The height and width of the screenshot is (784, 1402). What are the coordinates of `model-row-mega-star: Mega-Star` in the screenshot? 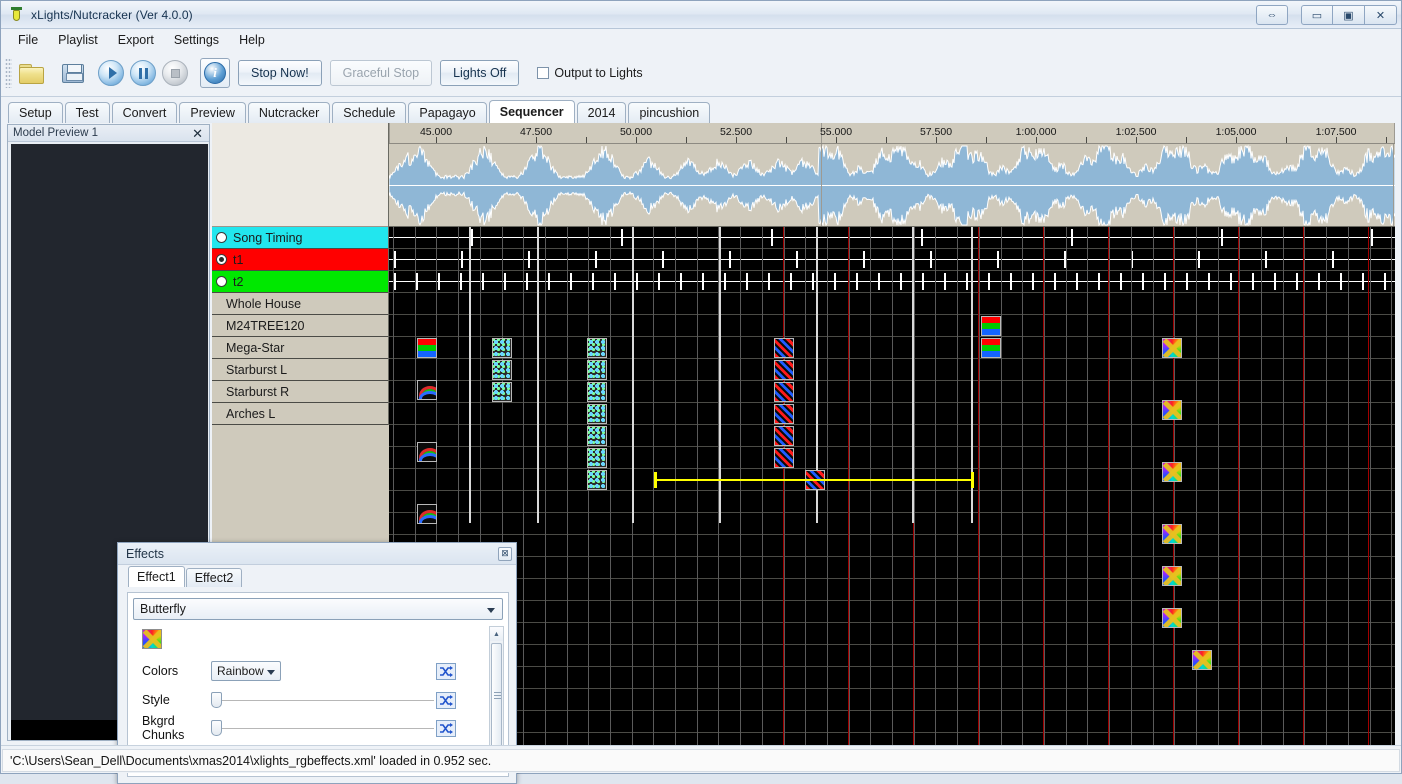 It's located at (300, 348).